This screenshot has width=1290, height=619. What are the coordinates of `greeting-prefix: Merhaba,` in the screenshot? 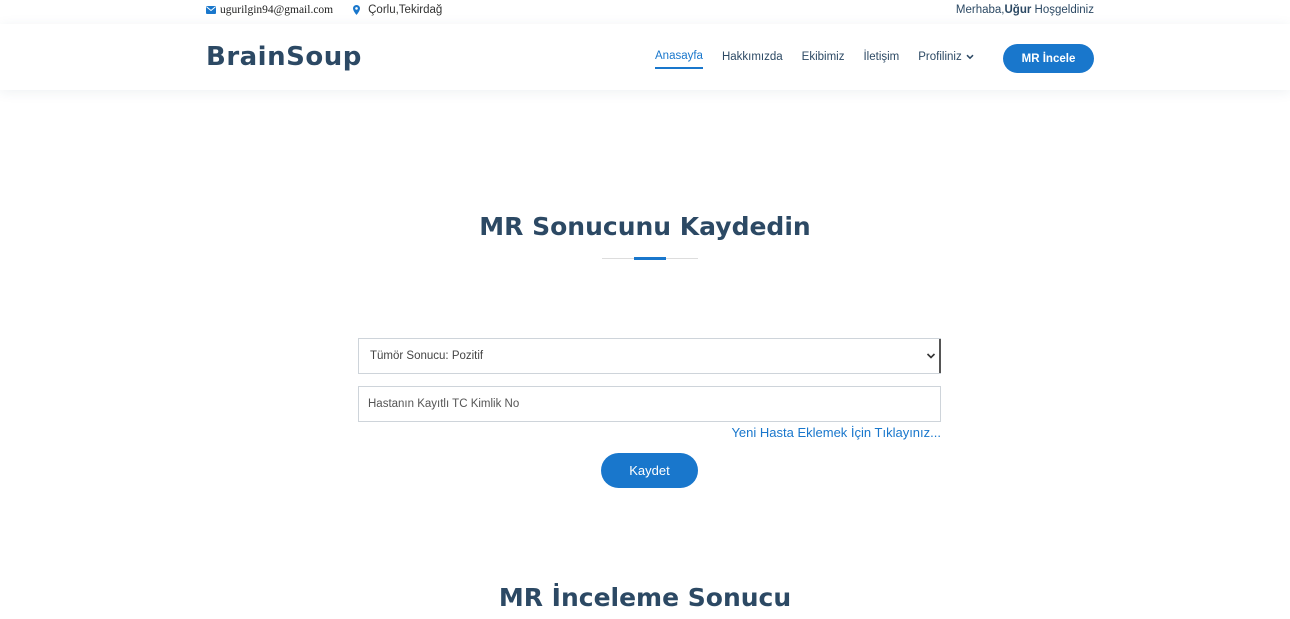 It's located at (980, 10).